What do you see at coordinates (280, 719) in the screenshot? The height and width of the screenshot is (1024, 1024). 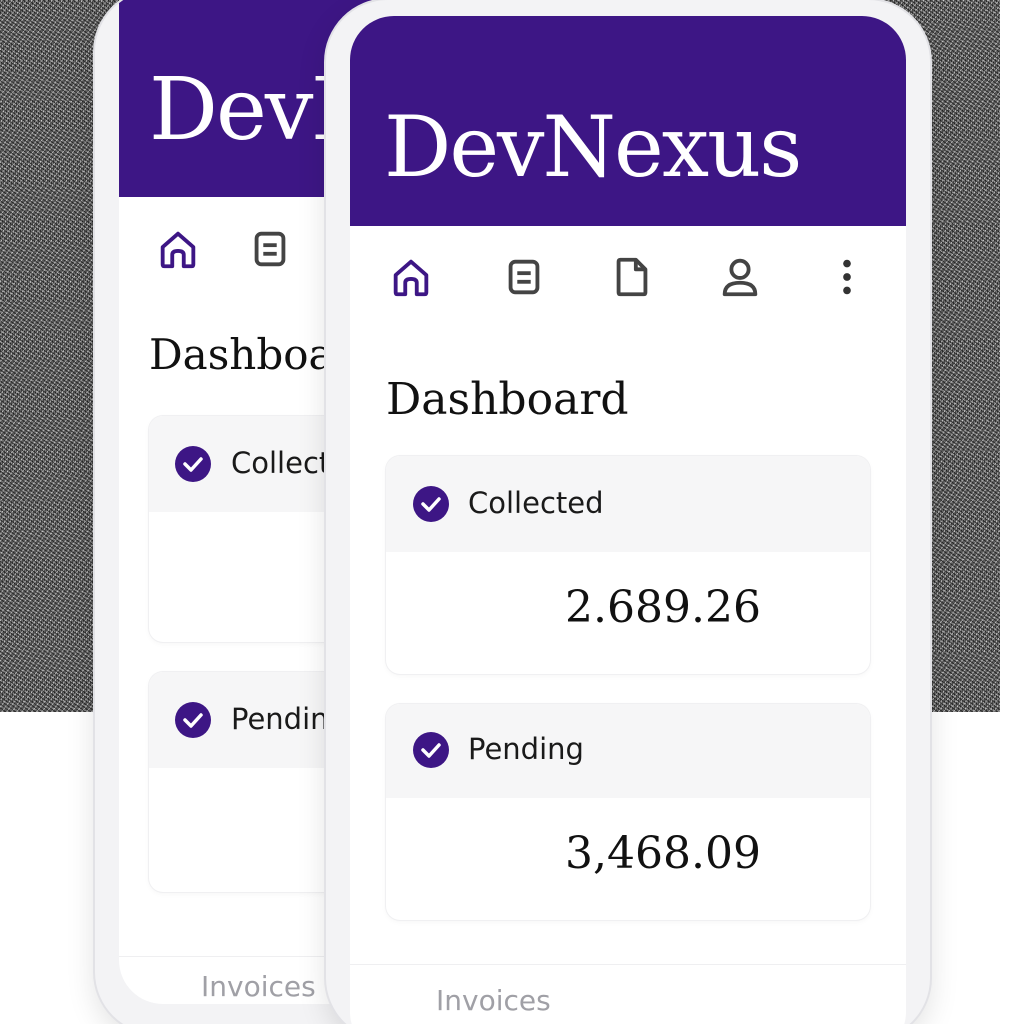 I see `card-label: Pendin` at bounding box center [280, 719].